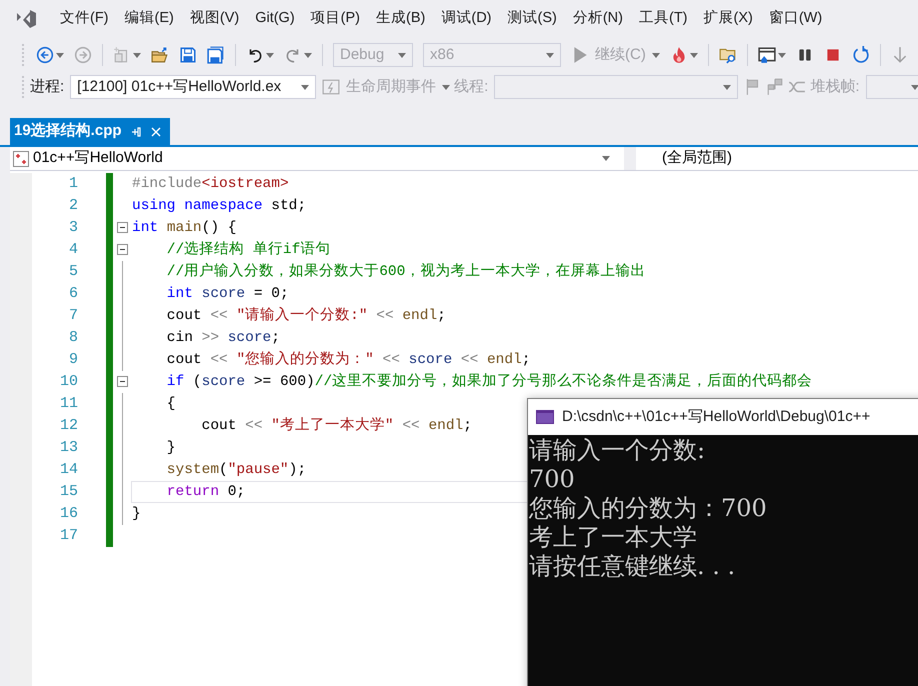 The image size is (918, 686). Describe the element at coordinates (188, 55) in the screenshot. I see `save-icon` at that location.